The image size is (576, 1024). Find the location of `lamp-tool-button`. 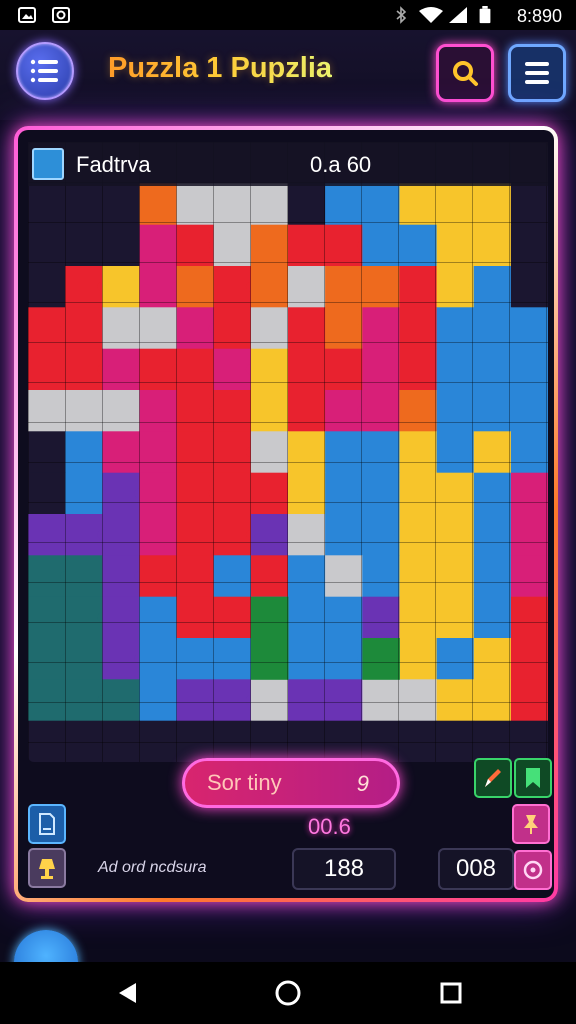

lamp-tool-button is located at coordinates (47, 868).